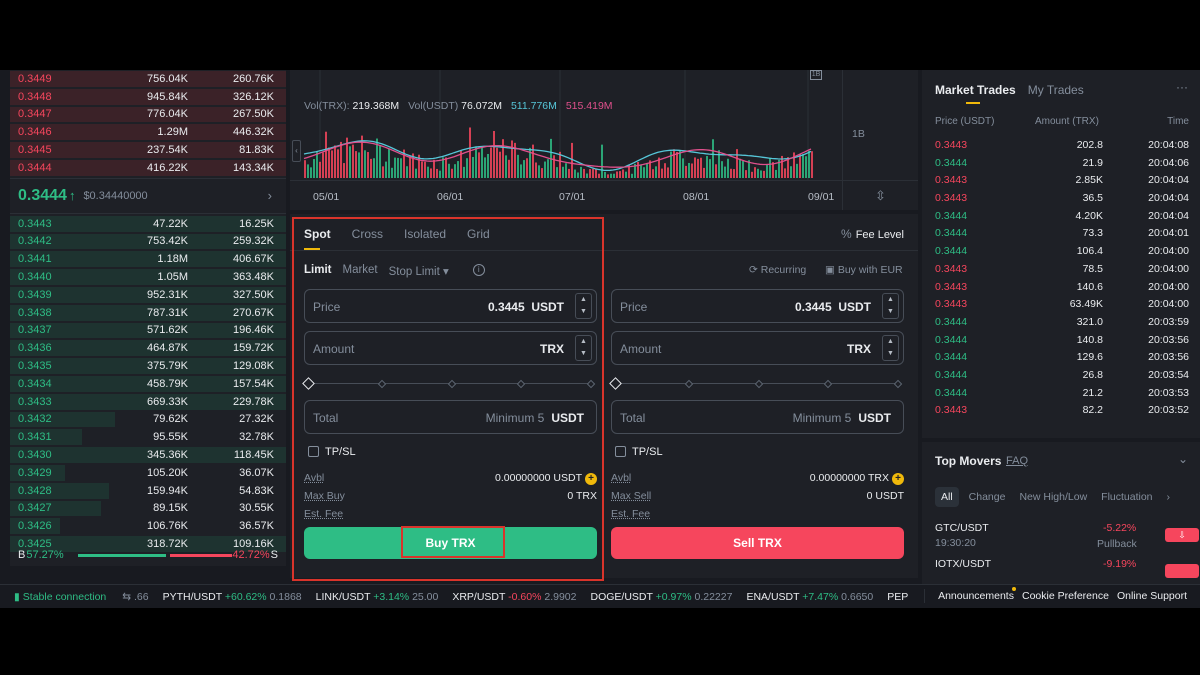 The height and width of the screenshot is (675, 1200). What do you see at coordinates (809, 597) in the screenshot?
I see `ticker-item: ENA/USDT +7.47% 0.6650` at bounding box center [809, 597].